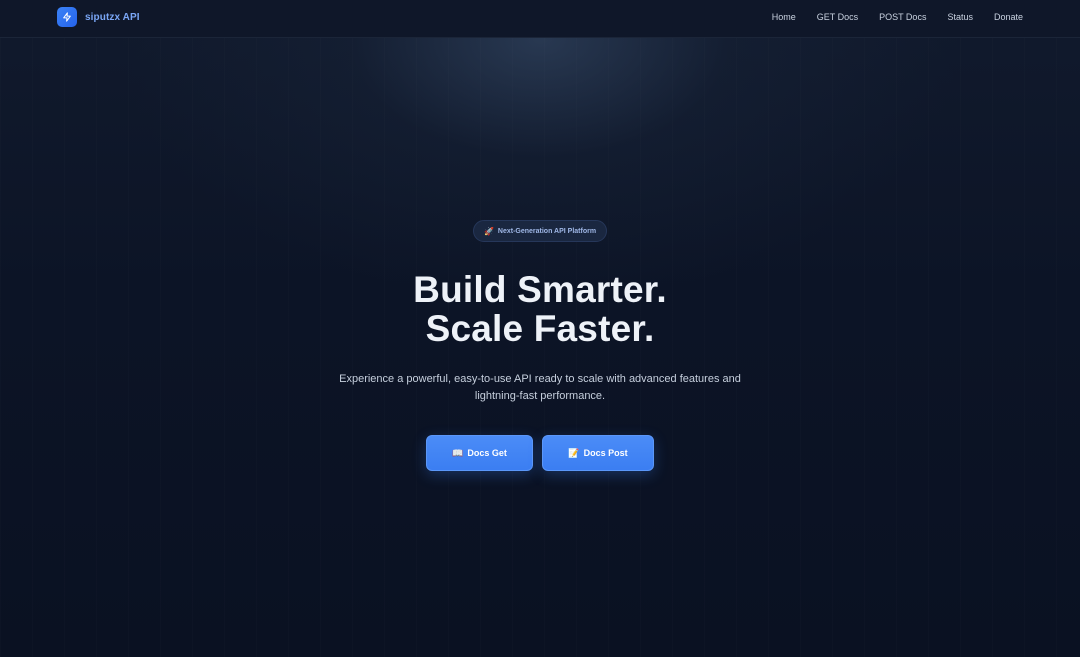 This screenshot has width=1080, height=657. I want to click on nav-link-get-docs: GET Docs, so click(837, 17).